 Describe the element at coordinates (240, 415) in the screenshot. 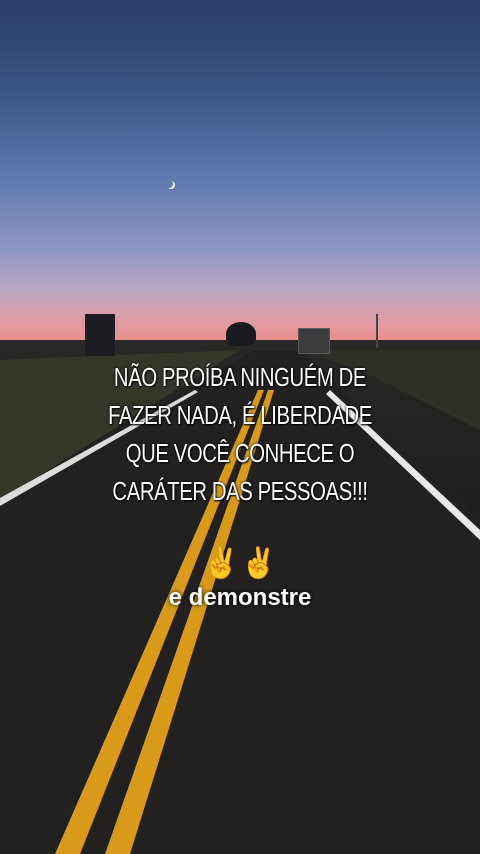

I see `caption-line: FAZER NADA, É LIBERDADE` at that location.